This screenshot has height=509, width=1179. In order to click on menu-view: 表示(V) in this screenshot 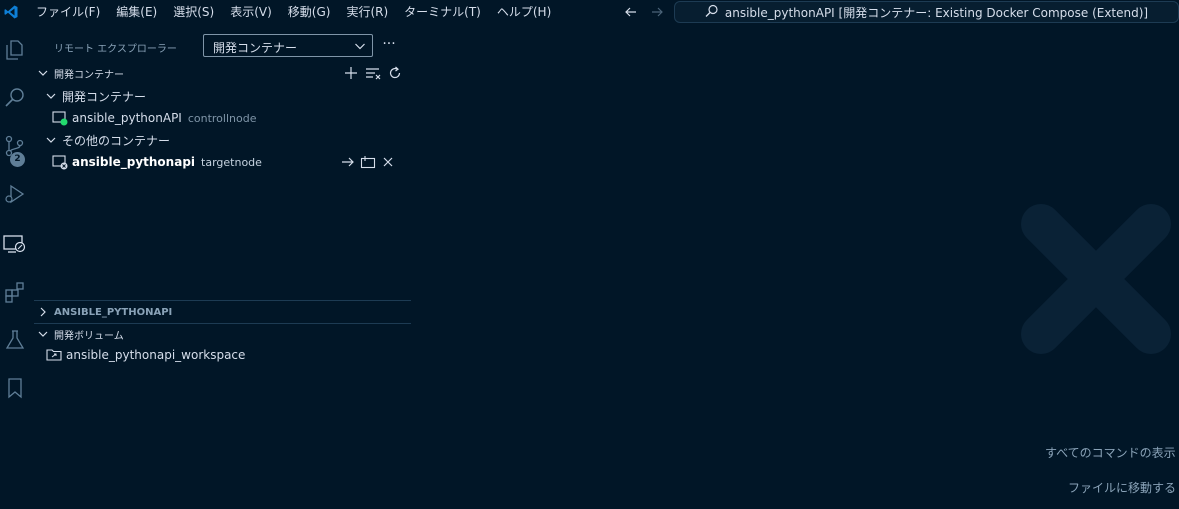, I will do `click(251, 12)`.